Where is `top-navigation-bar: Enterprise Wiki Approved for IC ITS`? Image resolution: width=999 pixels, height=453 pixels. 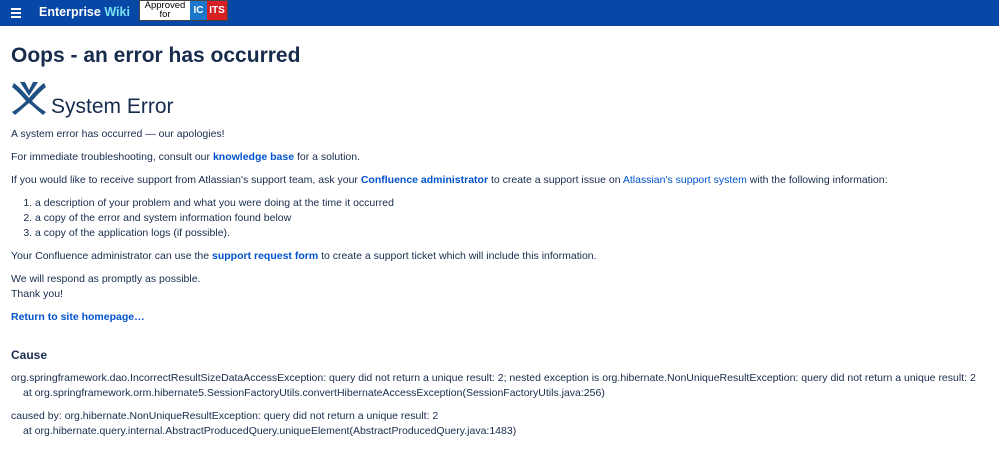
top-navigation-bar: Enterprise Wiki Approved for IC ITS is located at coordinates (499, 13).